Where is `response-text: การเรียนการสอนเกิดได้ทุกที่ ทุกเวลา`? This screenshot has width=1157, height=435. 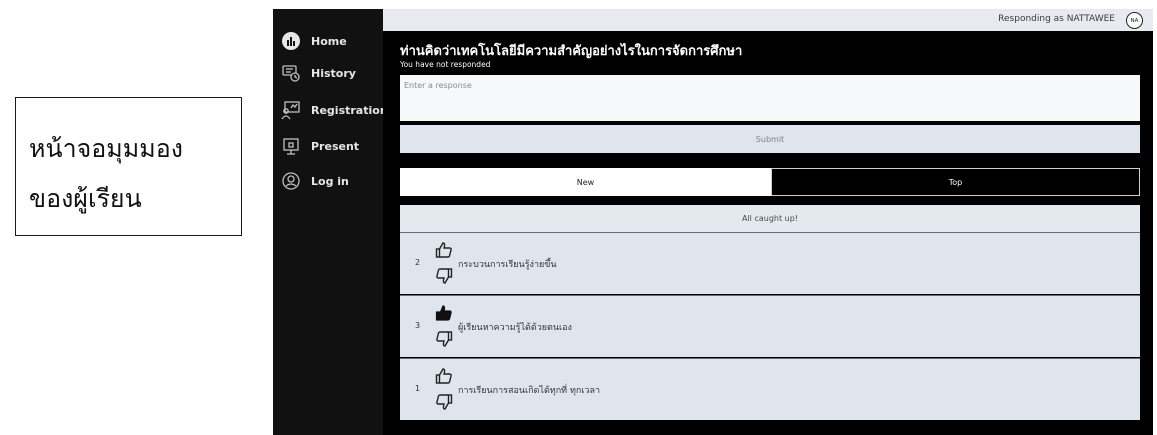 response-text: การเรียนการสอนเกิดได้ทุกที่ ทุกเวลา is located at coordinates (529, 391).